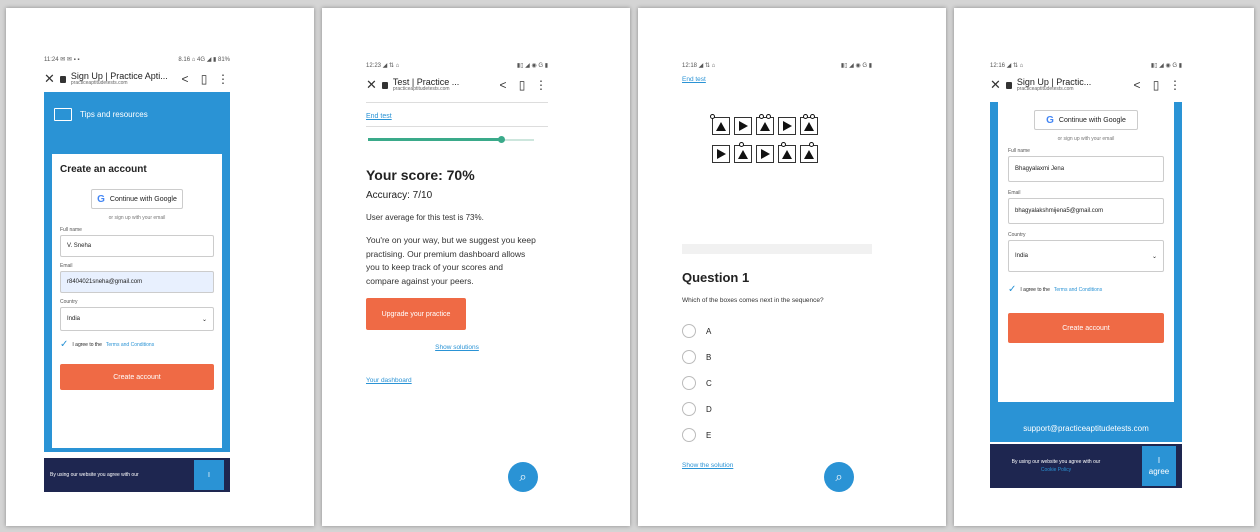  I want to click on cookie-agree-button: I agree, so click(1159, 466).